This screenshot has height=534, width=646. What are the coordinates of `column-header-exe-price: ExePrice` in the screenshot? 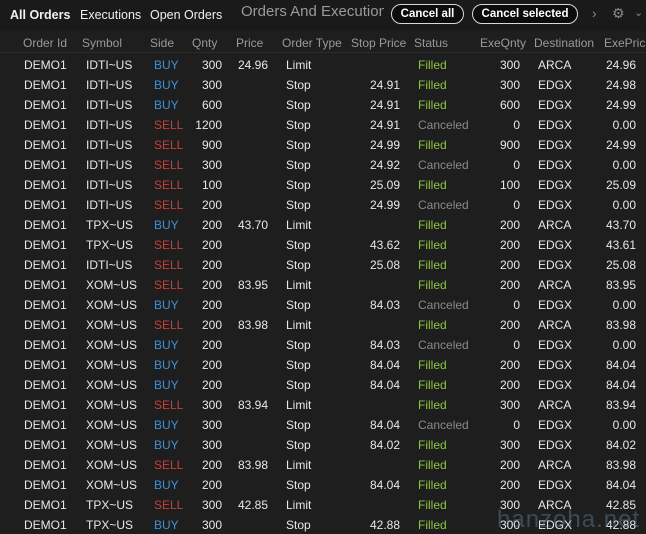 It's located at (625, 43).